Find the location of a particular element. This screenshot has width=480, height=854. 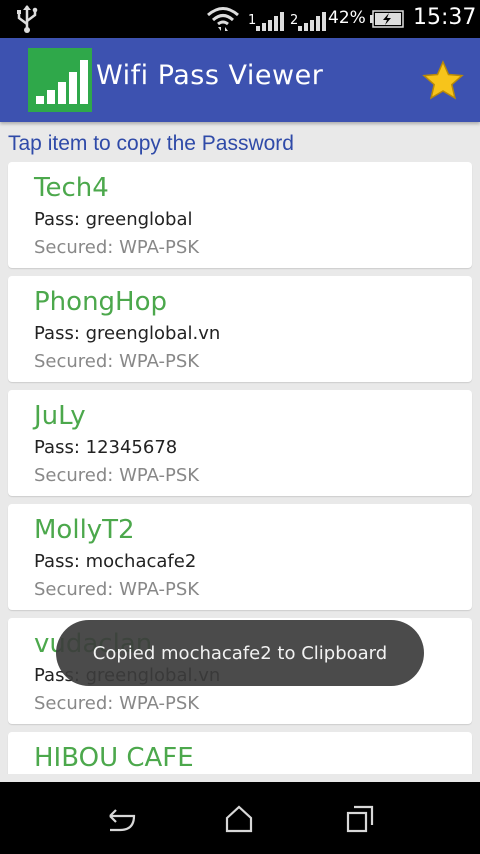

app-title: Wifi Pass Viewer is located at coordinates (210, 75).